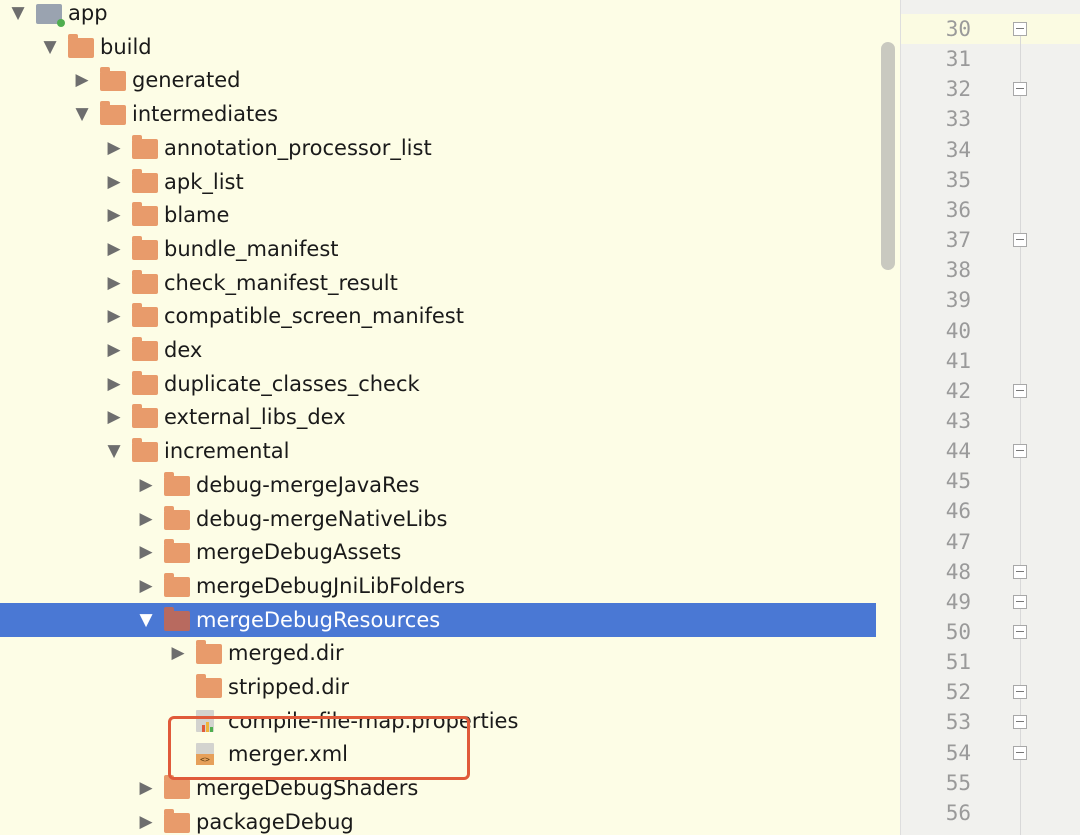  Describe the element at coordinates (299, 552) in the screenshot. I see `tree-row-label: mergeDebugAssets` at that location.